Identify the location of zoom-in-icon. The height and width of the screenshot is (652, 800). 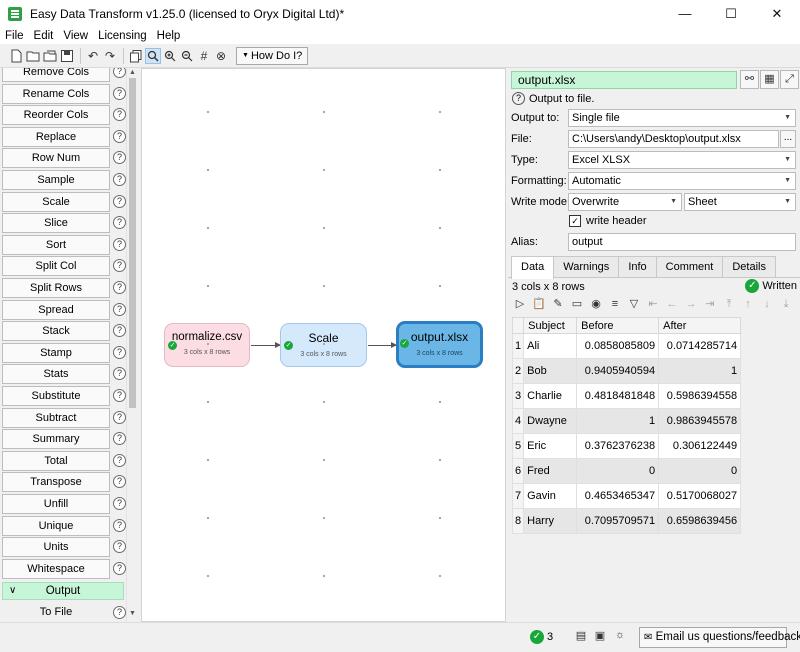
(170, 56).